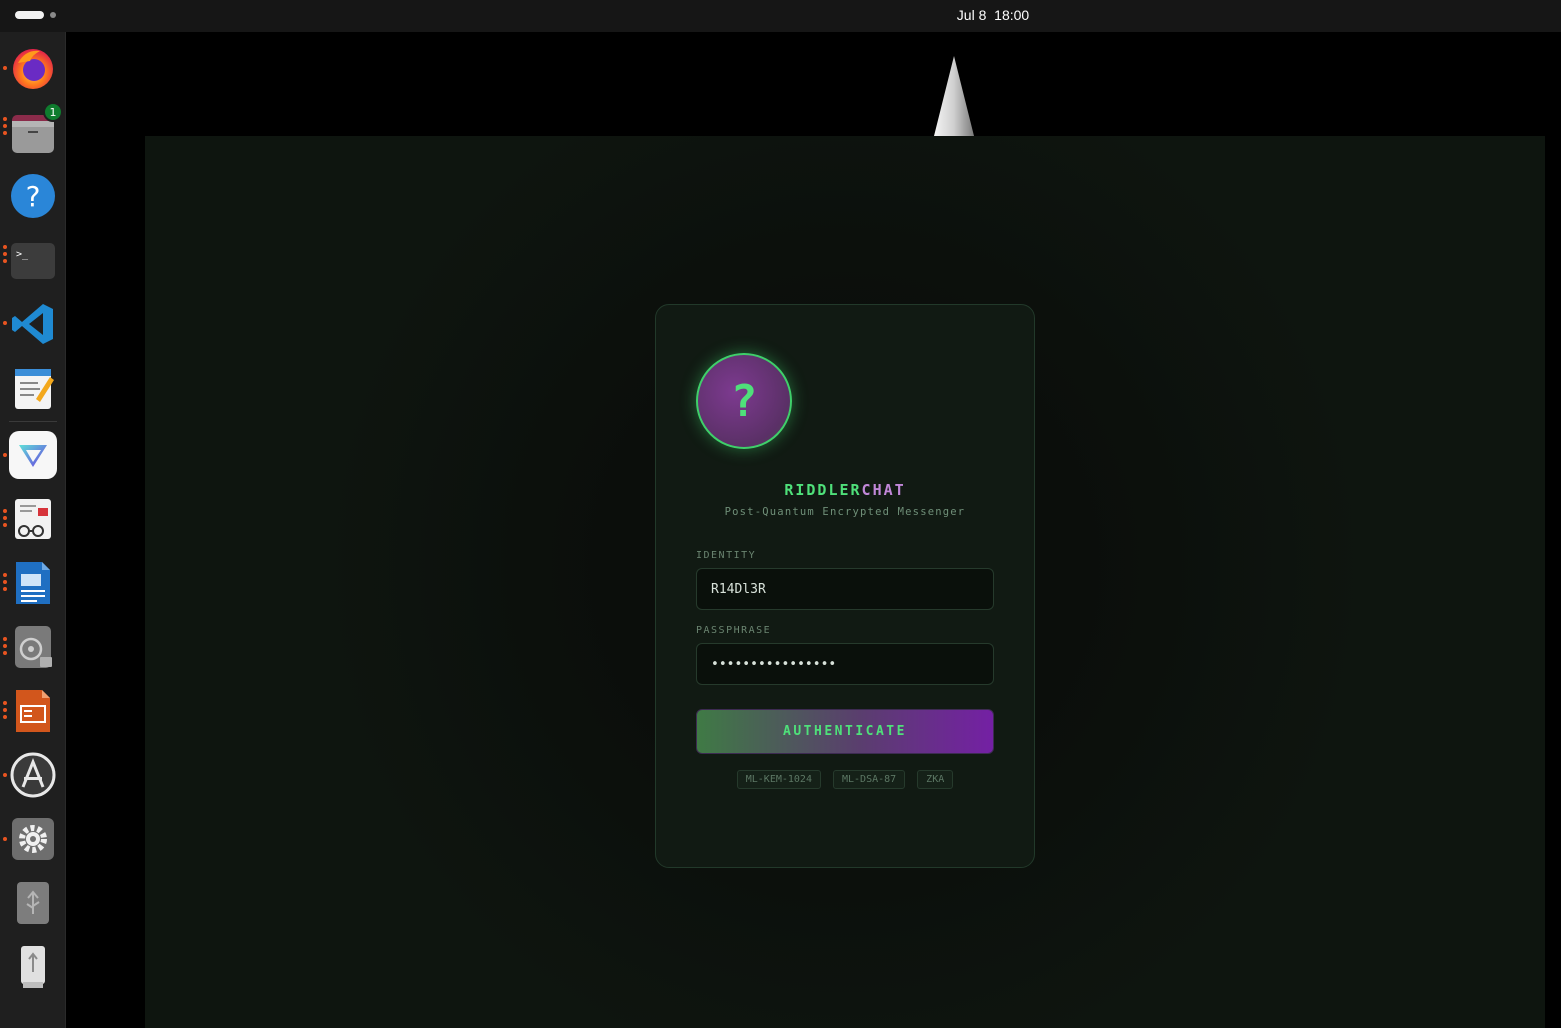 This screenshot has width=1561, height=1028. Describe the element at coordinates (1012, 15) in the screenshot. I see `clock-time: 18:00` at that location.